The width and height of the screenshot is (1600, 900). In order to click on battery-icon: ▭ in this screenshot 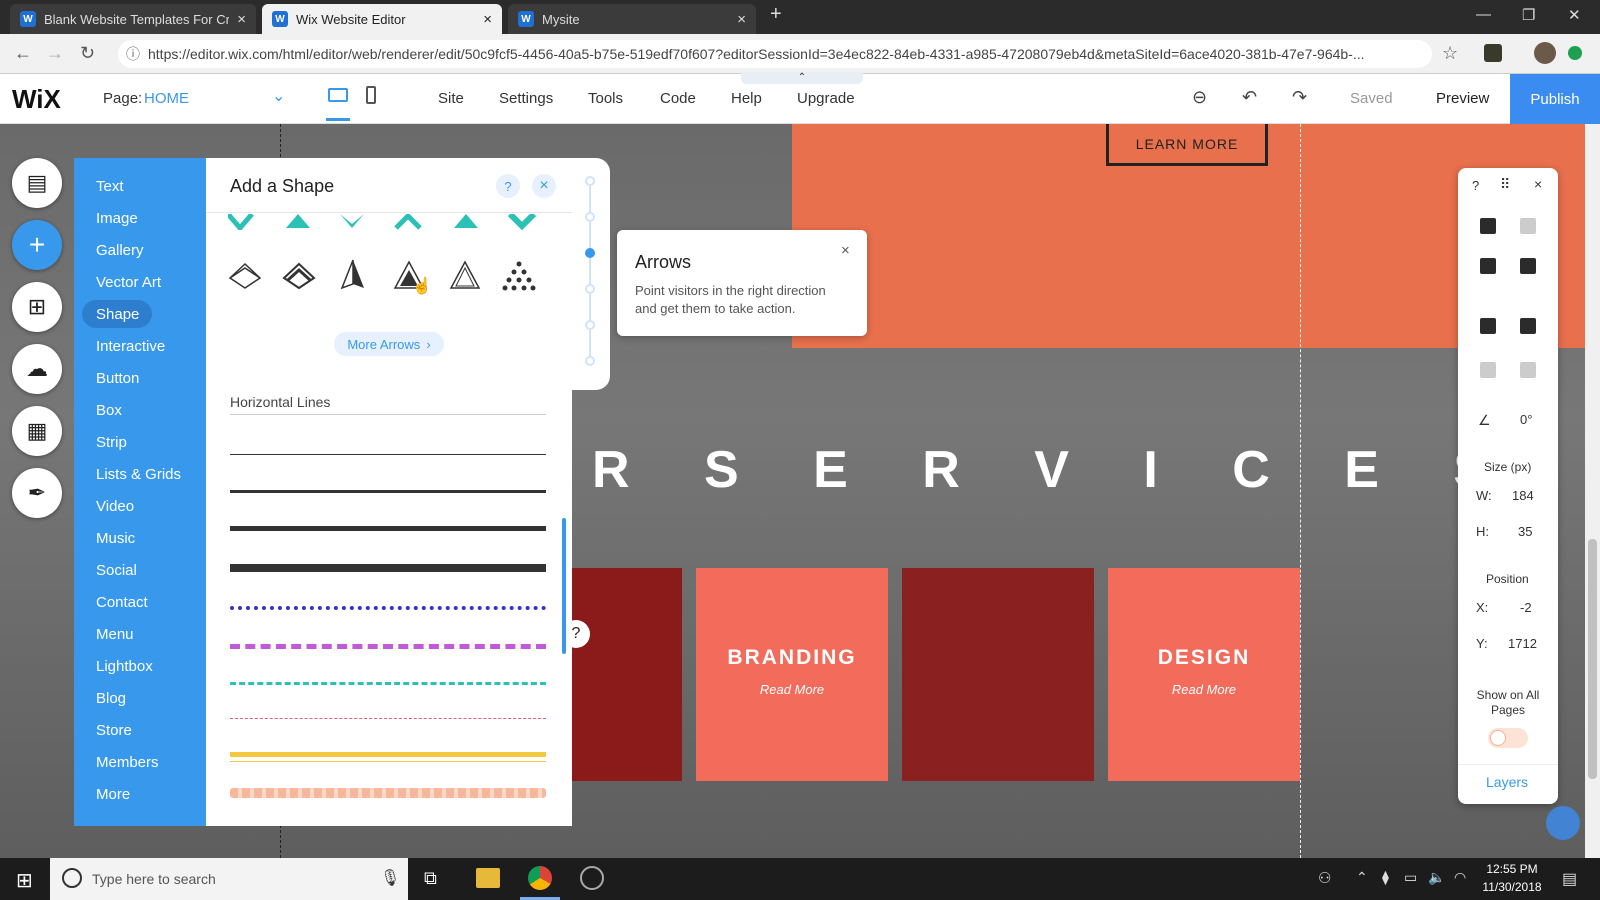, I will do `click(1410, 877)`.